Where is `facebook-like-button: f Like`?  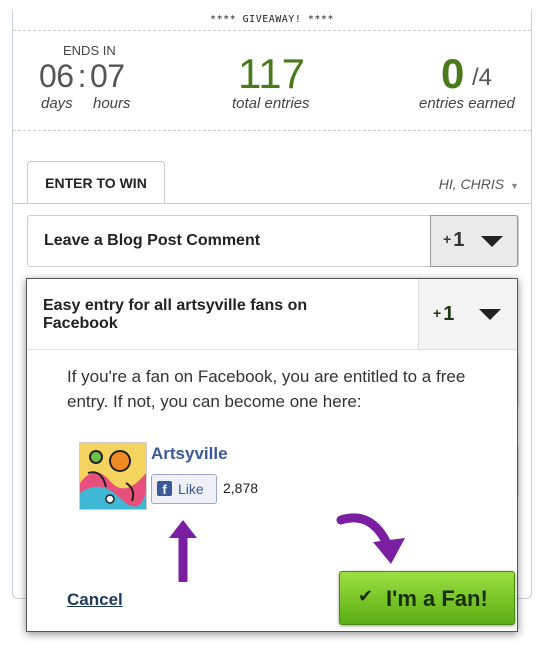
facebook-like-button: f Like is located at coordinates (184, 489).